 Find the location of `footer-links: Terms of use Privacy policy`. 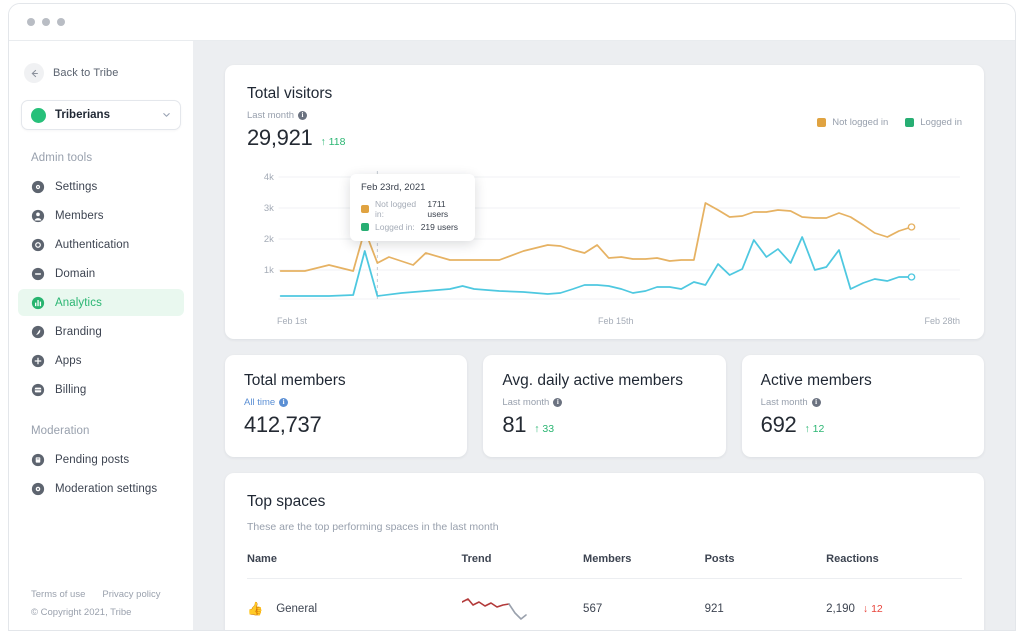

footer-links: Terms of use Privacy policy is located at coordinates (95, 594).